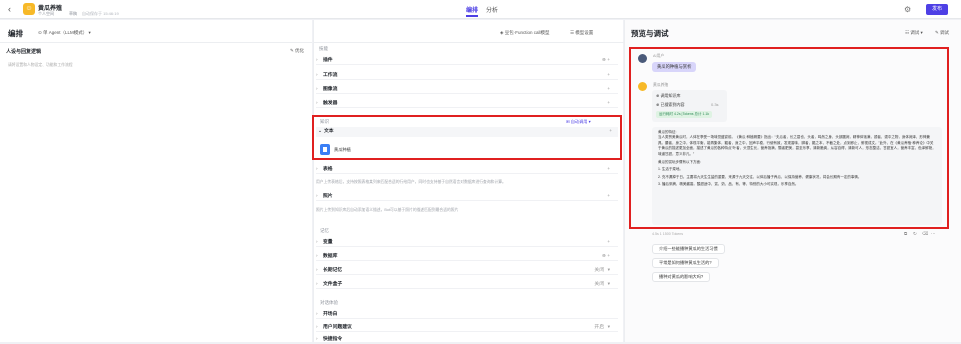  What do you see at coordinates (12, 9) in the screenshot?
I see `back-arrow-icon: ‹` at bounding box center [12, 9].